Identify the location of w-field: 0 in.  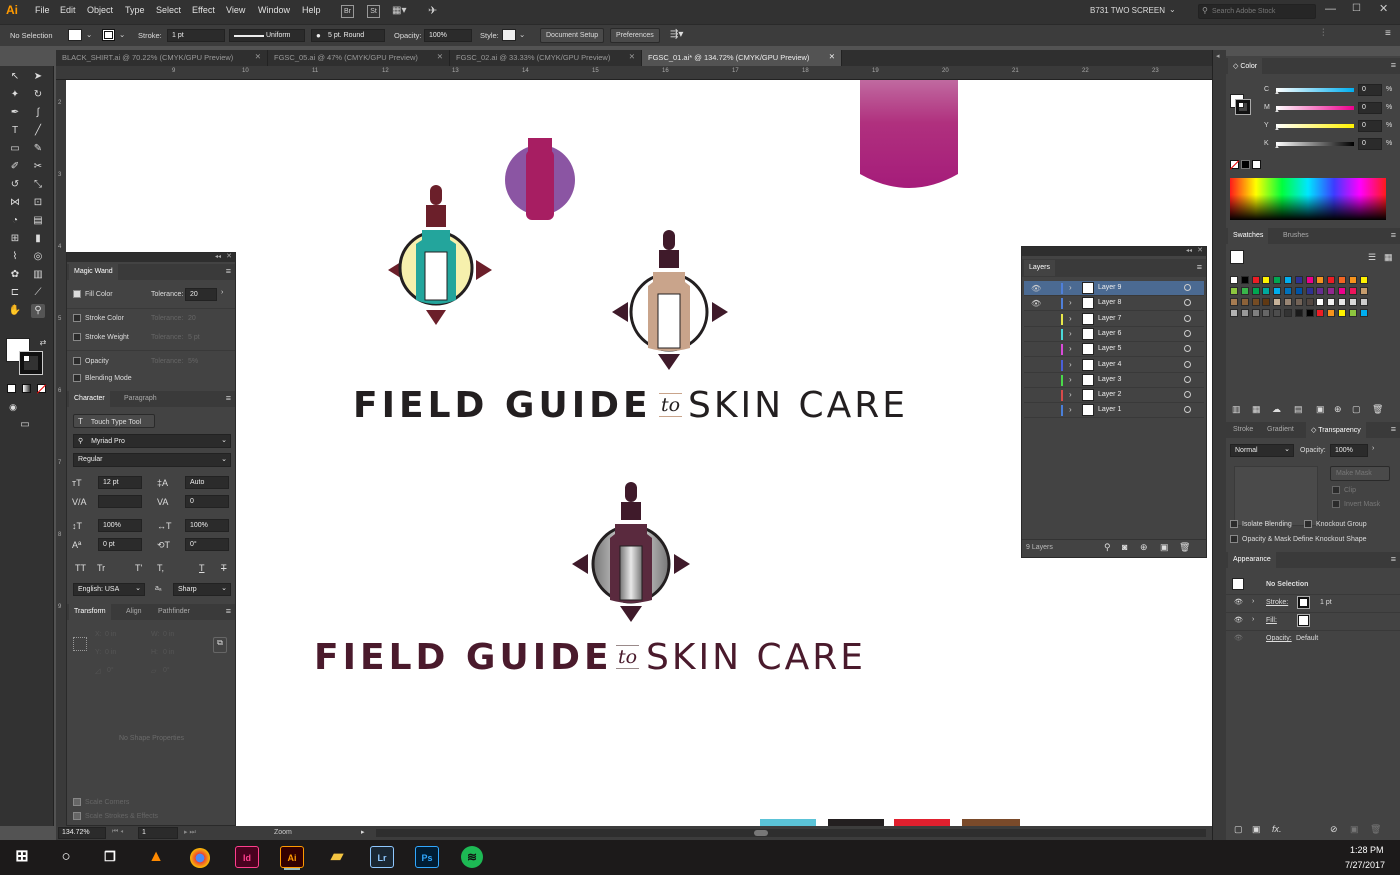
(168, 634).